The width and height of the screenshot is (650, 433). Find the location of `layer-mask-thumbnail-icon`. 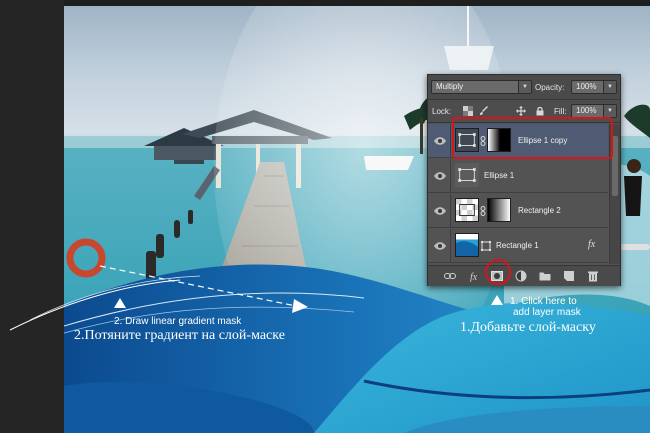

layer-mask-thumbnail-icon is located at coordinates (499, 210).